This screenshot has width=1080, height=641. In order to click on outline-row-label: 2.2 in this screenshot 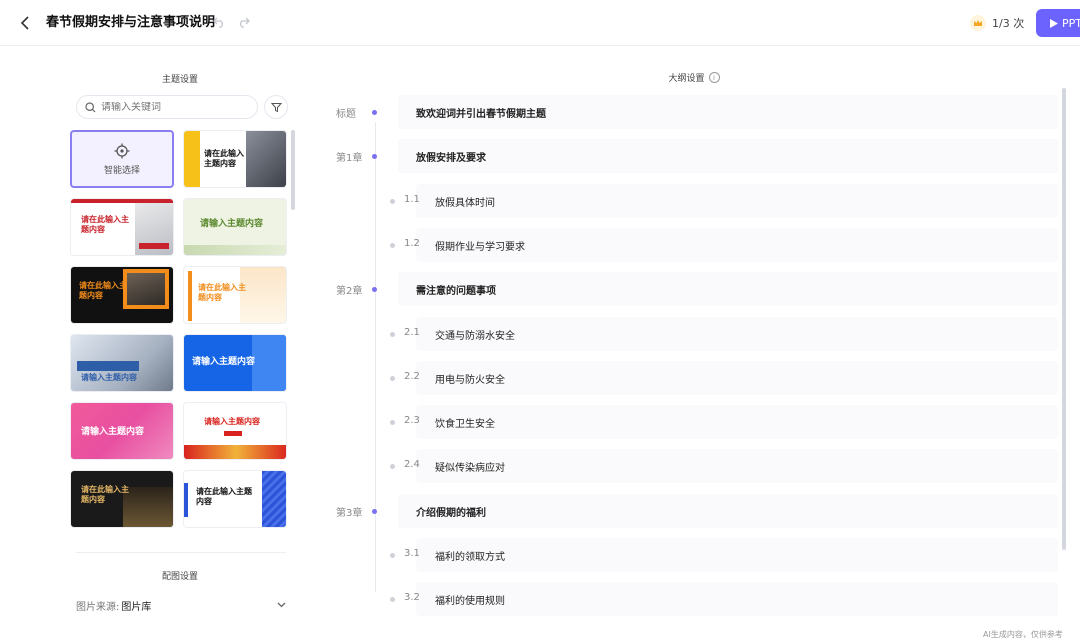, I will do `click(412, 376)`.